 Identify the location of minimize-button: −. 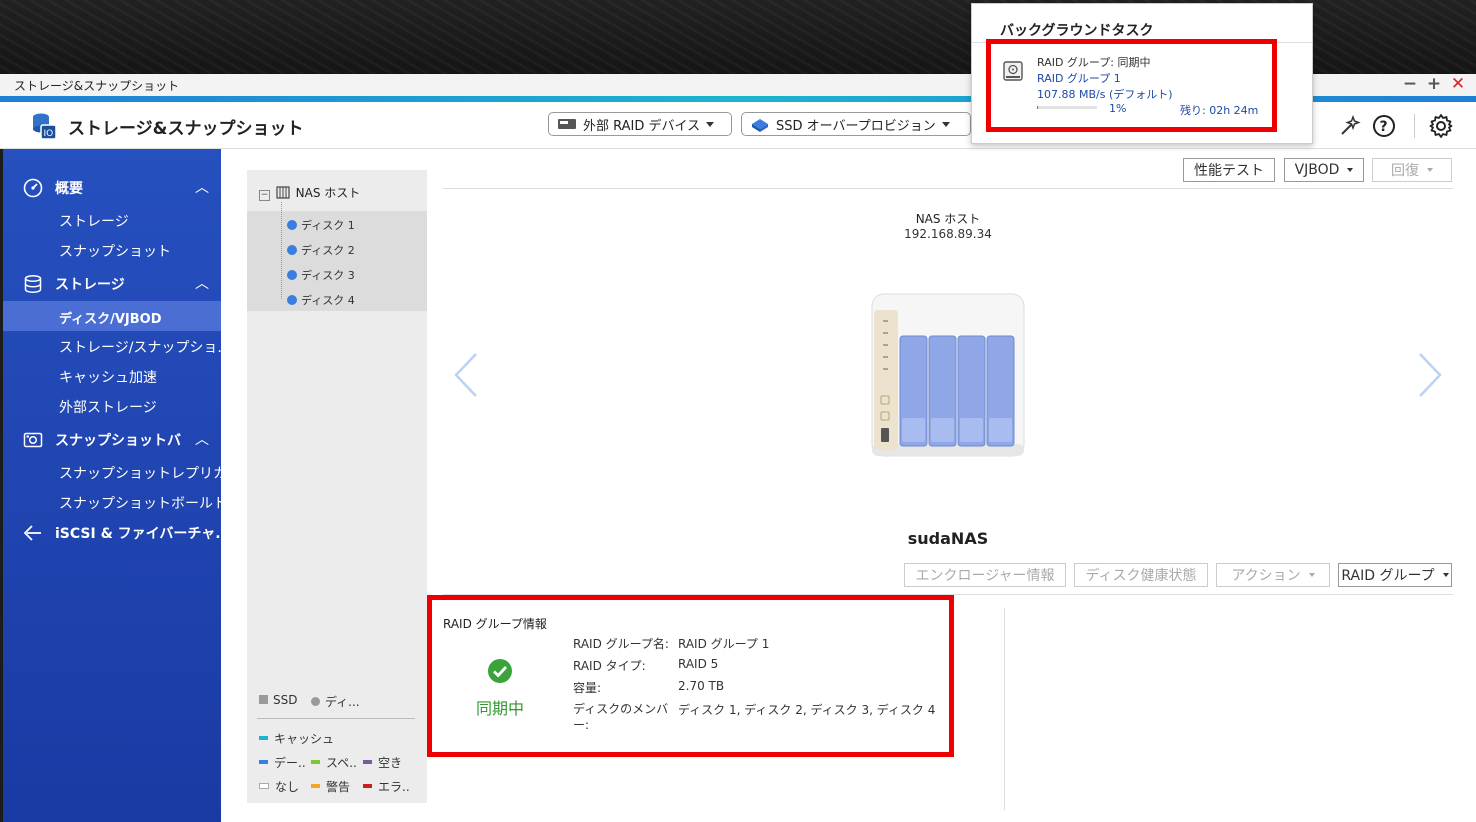
(1410, 84).